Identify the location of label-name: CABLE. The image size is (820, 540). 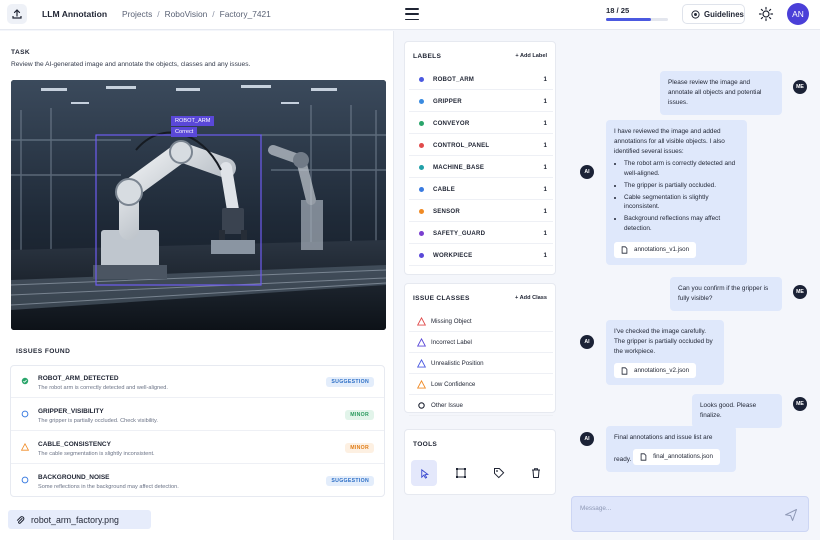
(444, 189).